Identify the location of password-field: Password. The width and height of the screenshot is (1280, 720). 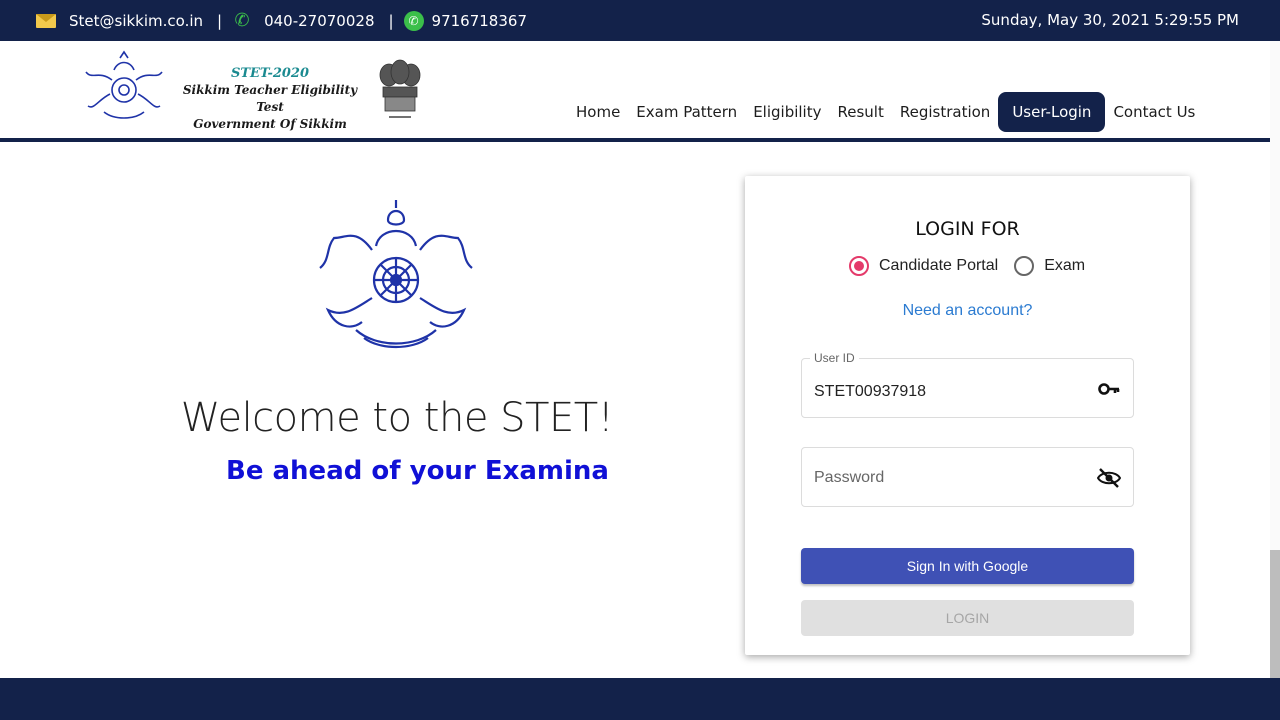
(967, 477).